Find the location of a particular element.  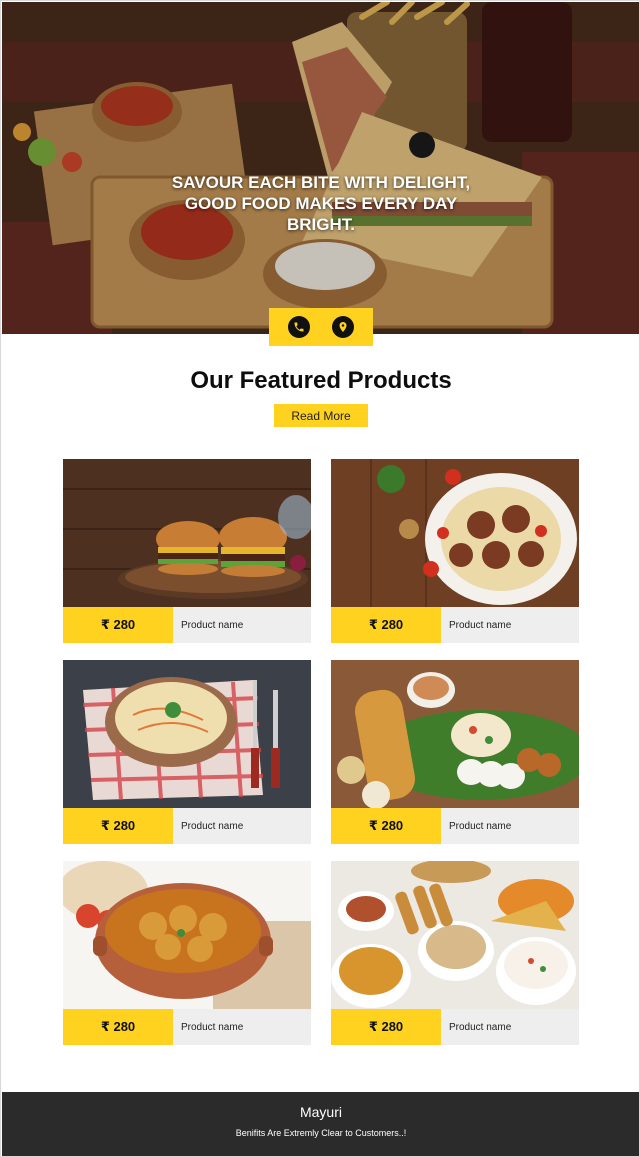

product-image-potato-curry is located at coordinates (187, 935).